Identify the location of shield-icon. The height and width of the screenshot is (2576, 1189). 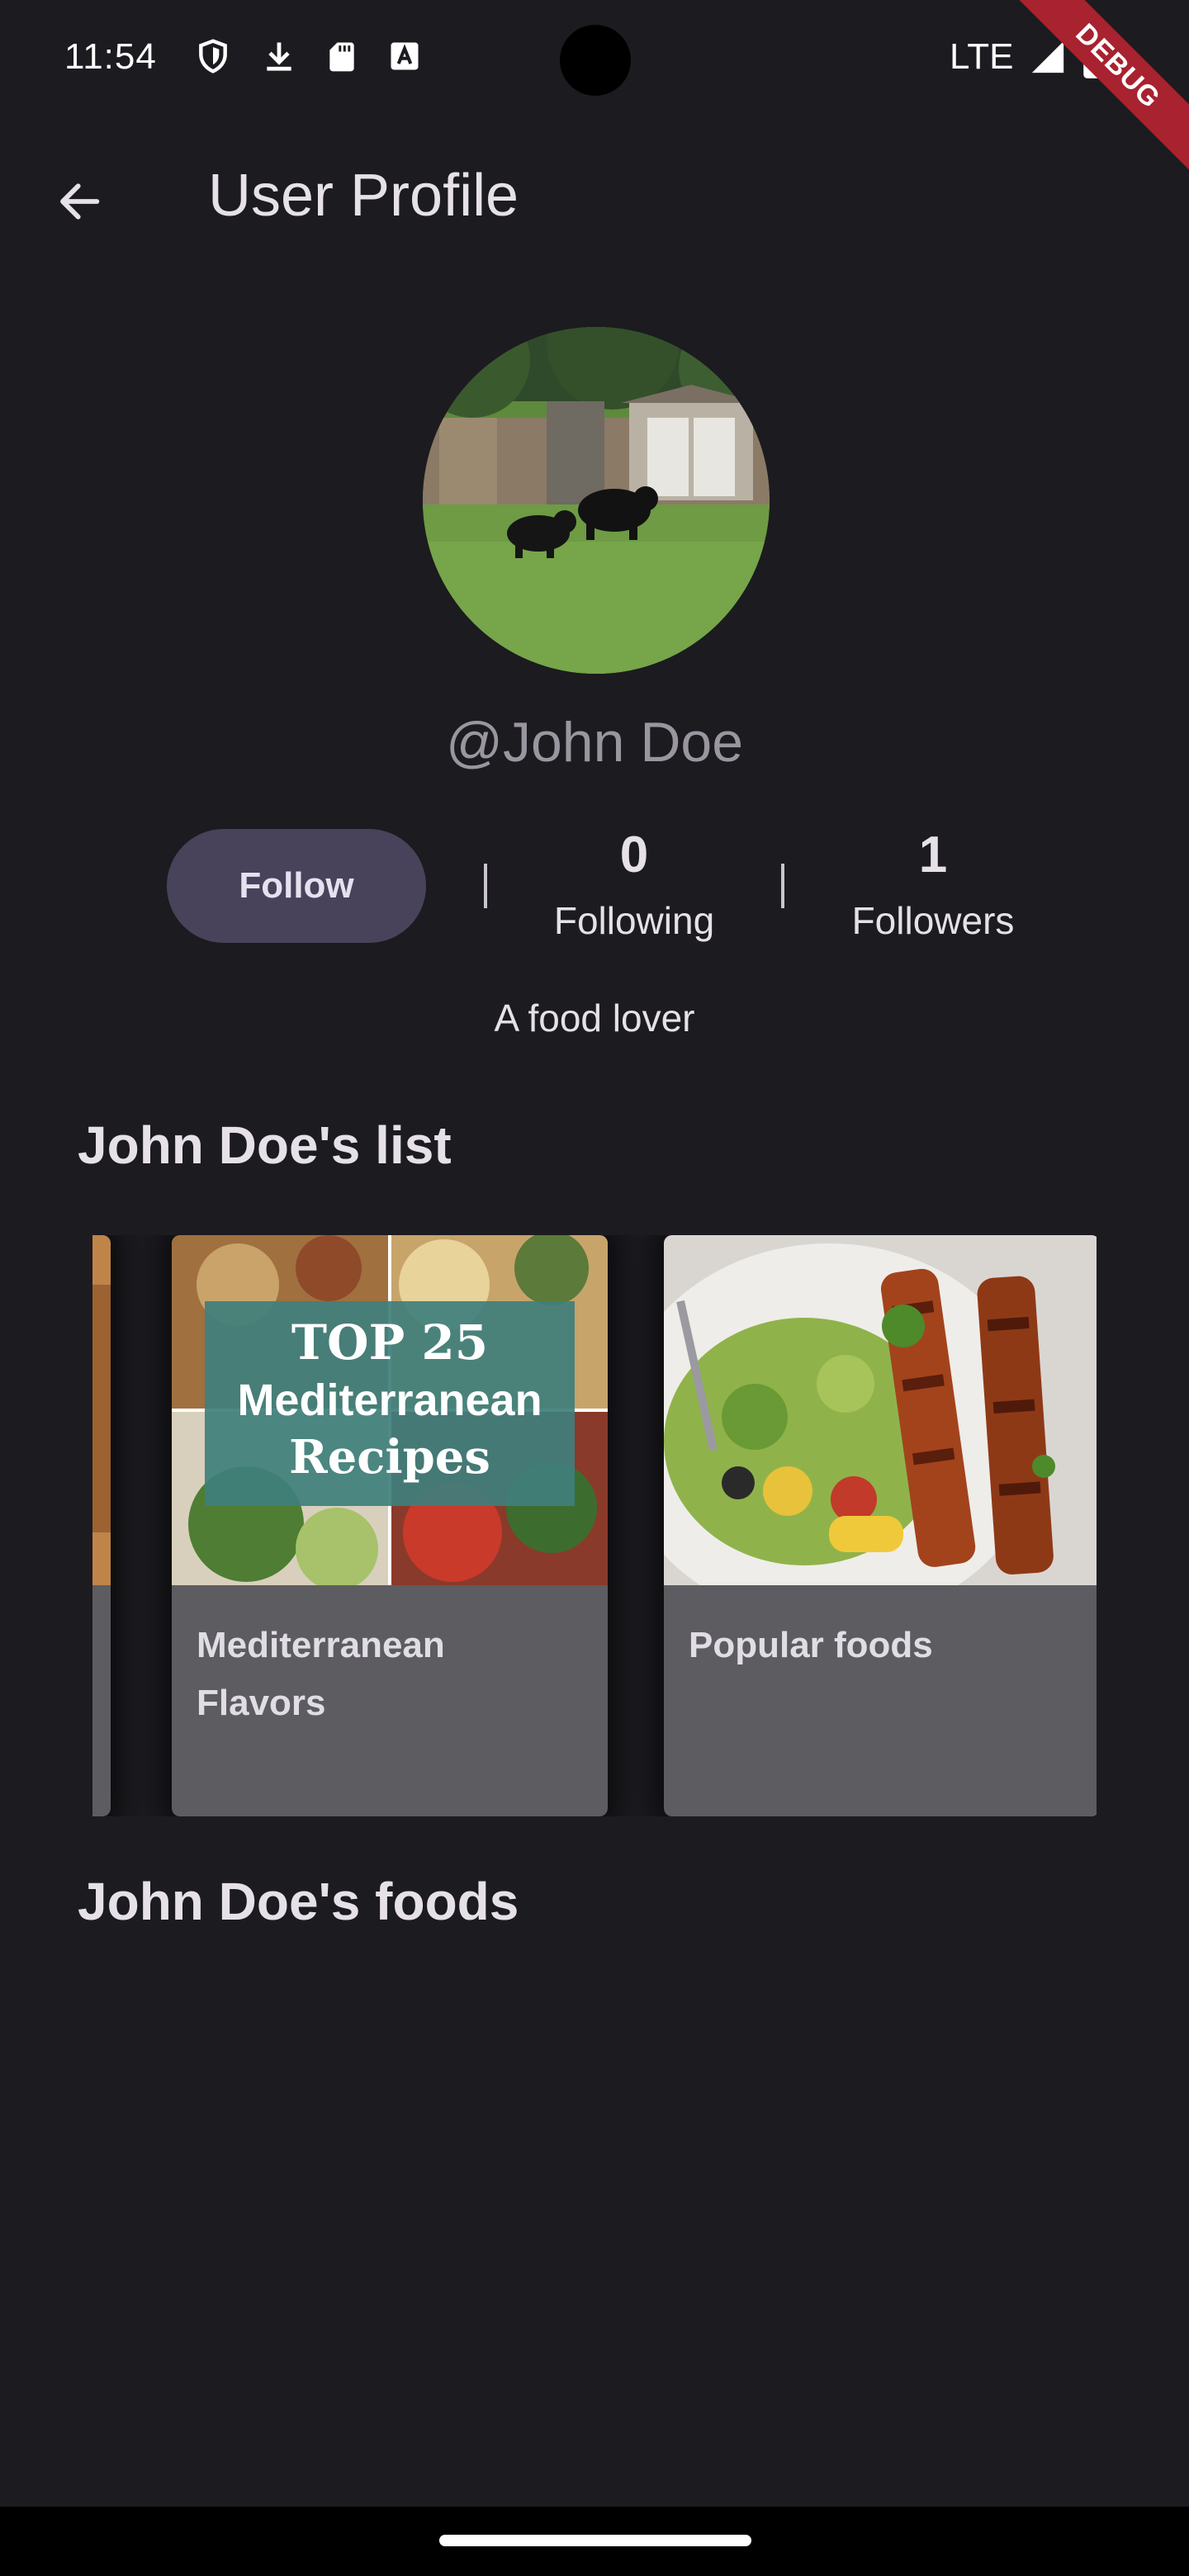
(213, 56).